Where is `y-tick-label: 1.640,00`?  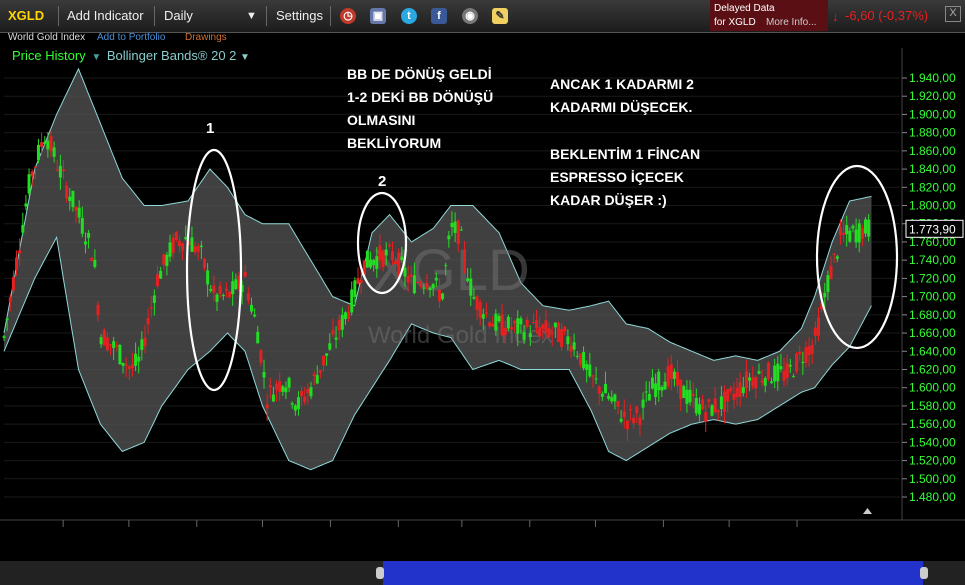 y-tick-label: 1.640,00 is located at coordinates (932, 351).